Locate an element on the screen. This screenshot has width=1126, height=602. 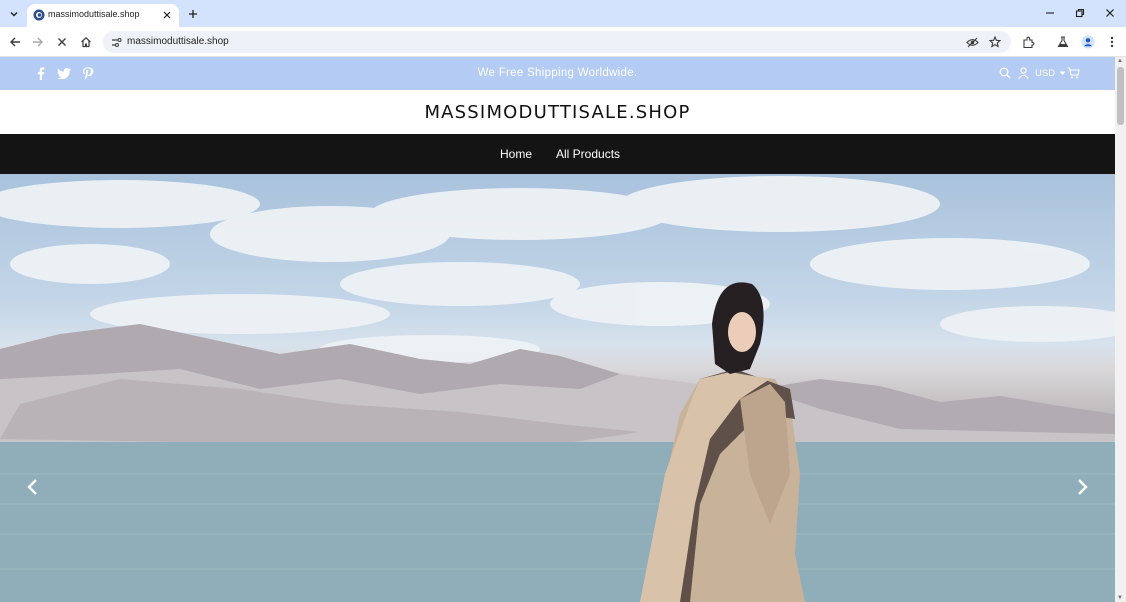
labs-button is located at coordinates (1063, 42).